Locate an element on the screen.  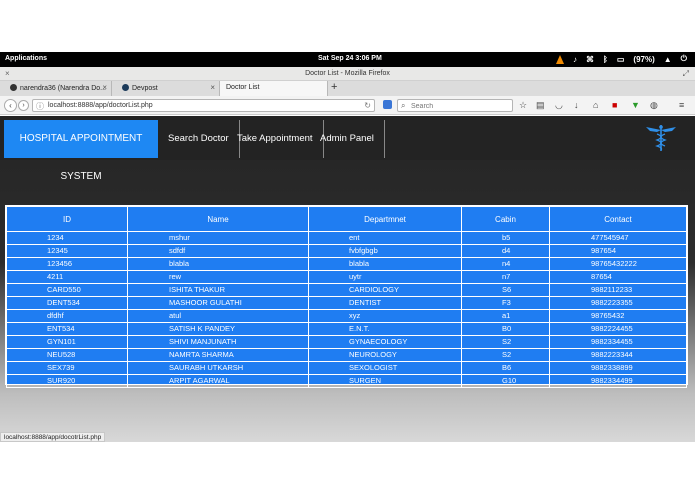
battery-percent: (97%) is located at coordinates (644, 59).